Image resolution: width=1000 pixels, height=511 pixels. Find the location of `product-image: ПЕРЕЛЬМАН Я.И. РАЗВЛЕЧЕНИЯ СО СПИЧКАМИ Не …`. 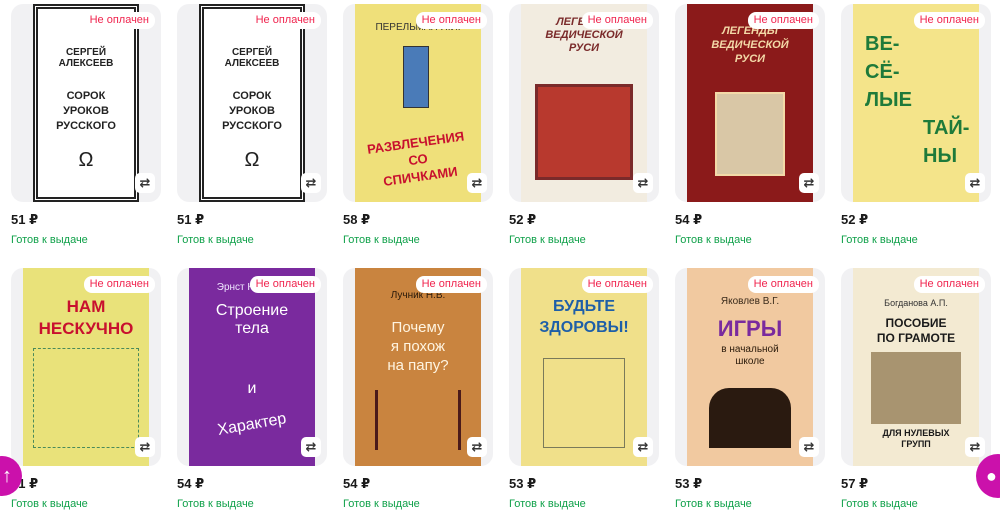

product-image: ПЕРЕЛЬМАН Я.И. РАЗВЛЕЧЕНИЯ СО СПИЧКАМИ Не … is located at coordinates (418, 103).